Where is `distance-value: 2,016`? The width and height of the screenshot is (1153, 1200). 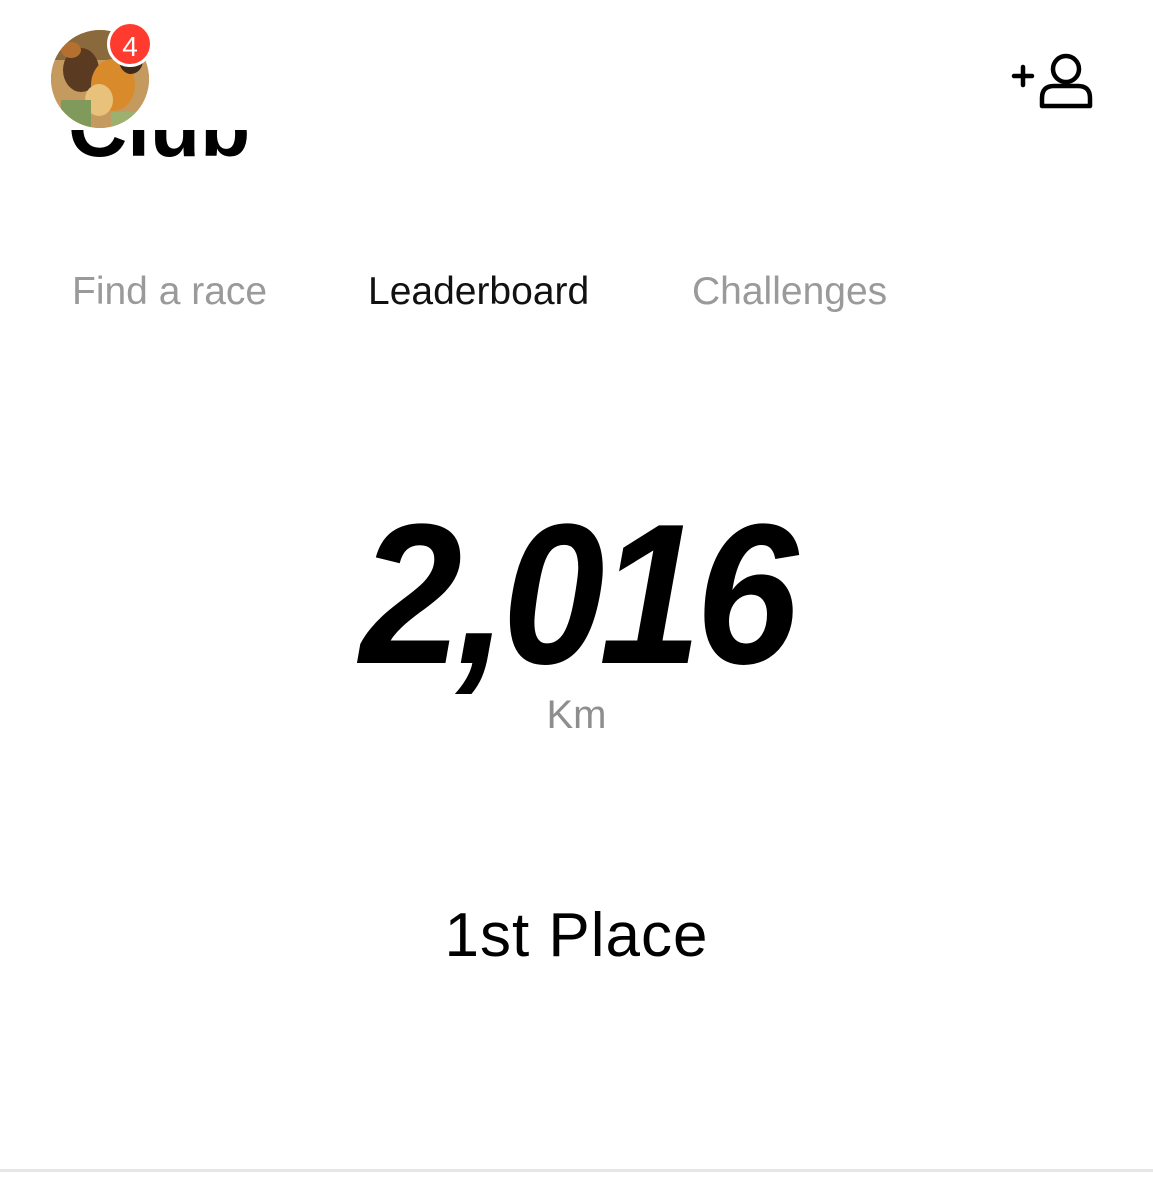
distance-value: 2,016 is located at coordinates (579, 594).